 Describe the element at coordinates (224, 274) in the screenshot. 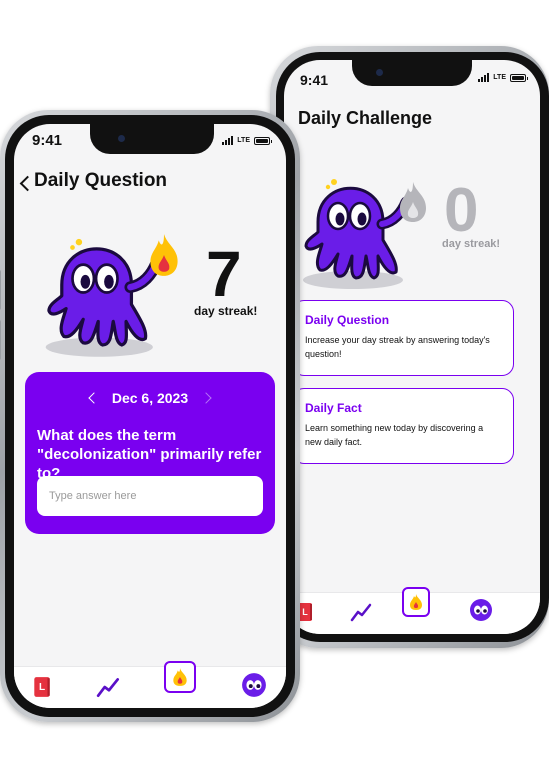

I see `streak-number: 7` at that location.